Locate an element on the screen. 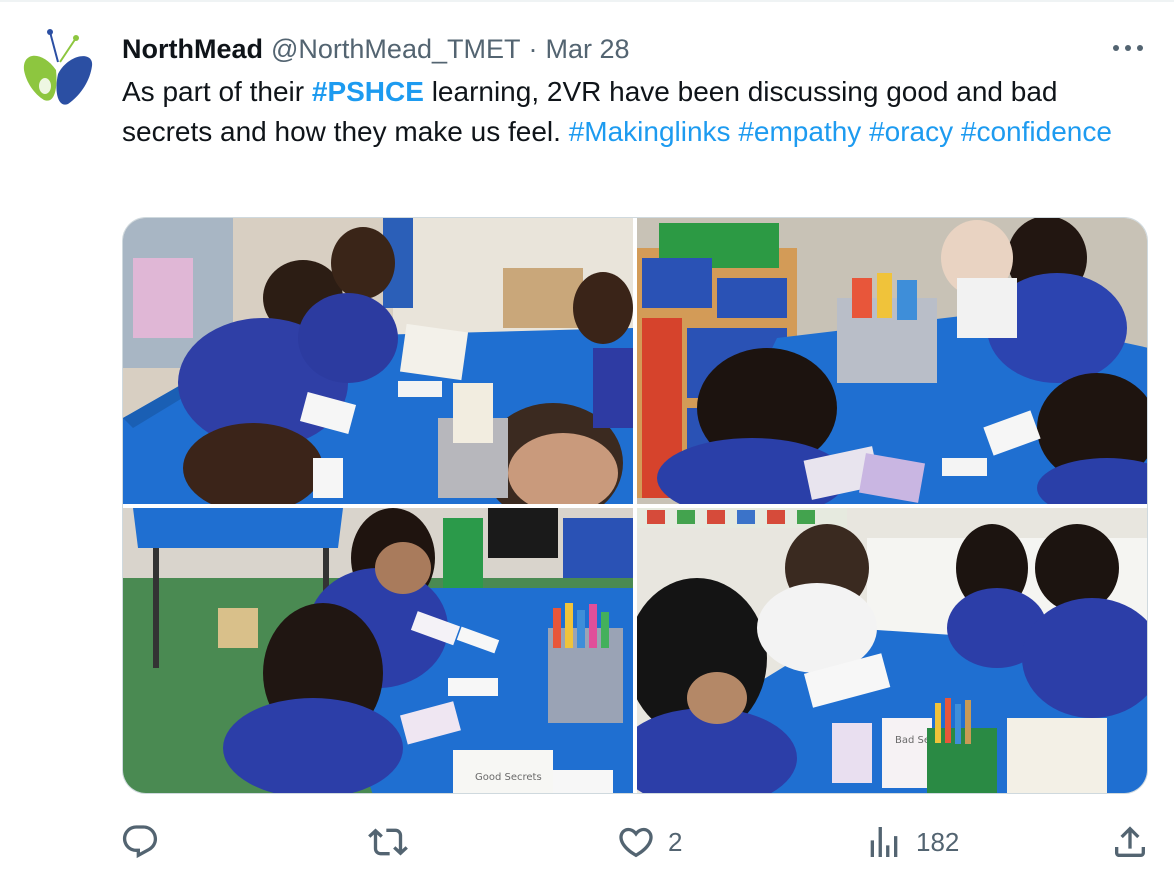 The height and width of the screenshot is (872, 1174). top-divider is located at coordinates (587, 1).